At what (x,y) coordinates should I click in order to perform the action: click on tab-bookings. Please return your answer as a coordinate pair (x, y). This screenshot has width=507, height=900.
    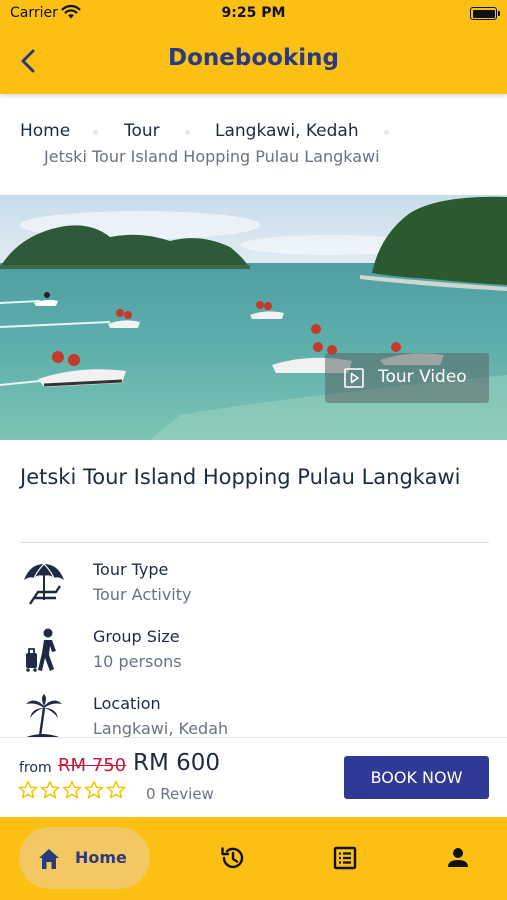
    Looking at the image, I should click on (345, 858).